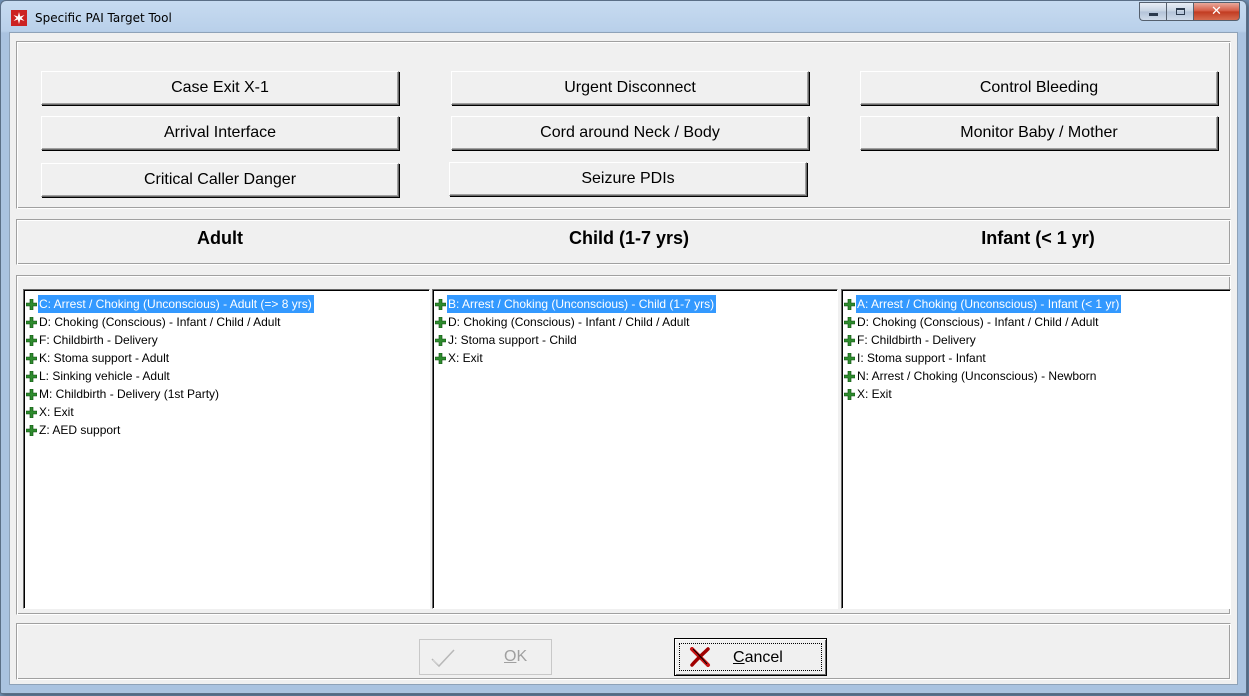 This screenshot has height=696, width=1249. Describe the element at coordinates (623, 651) in the screenshot. I see `footer-group` at that location.